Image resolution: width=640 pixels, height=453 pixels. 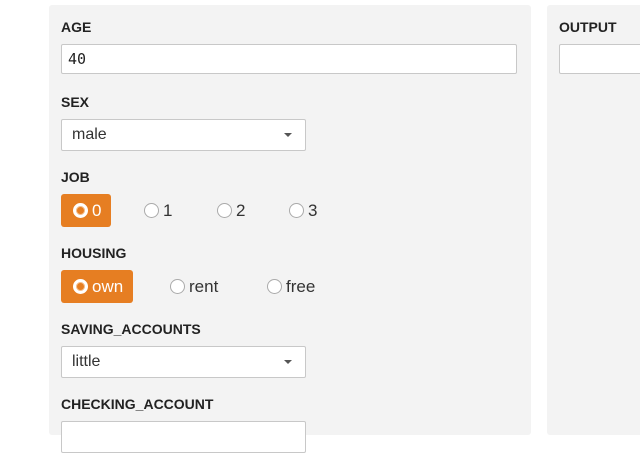 What do you see at coordinates (211, 210) in the screenshot?
I see `job-radio-group: 0 1 2 3` at bounding box center [211, 210].